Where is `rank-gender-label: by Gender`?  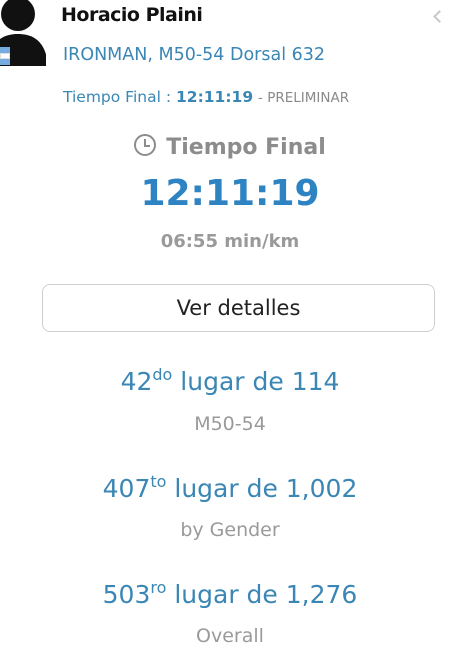
rank-gender-label: by Gender is located at coordinates (230, 530).